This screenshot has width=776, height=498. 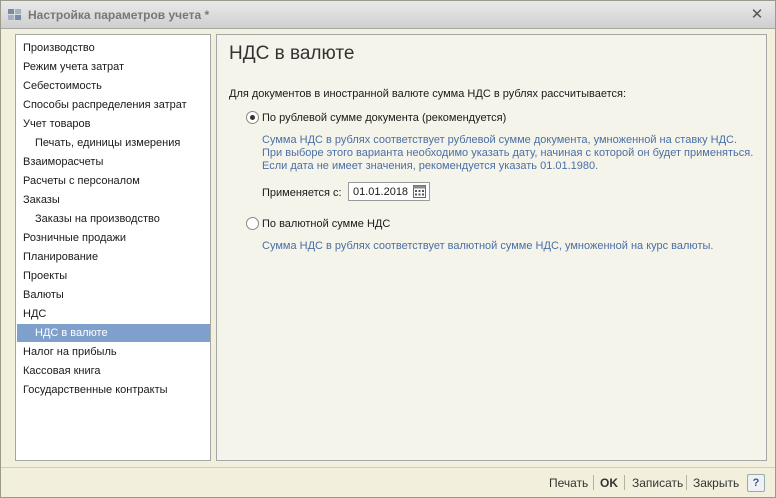 I want to click on sidebar-item-print-units: Печать, единицы измерения, so click(x=113, y=143).